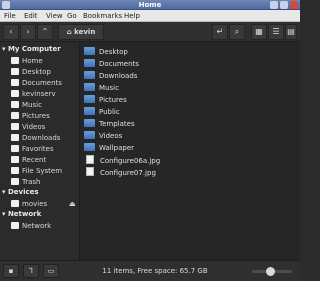 The height and width of the screenshot is (281, 320). Describe the element at coordinates (120, 172) in the screenshot. I see `list-item: Configure07.jpg` at that location.